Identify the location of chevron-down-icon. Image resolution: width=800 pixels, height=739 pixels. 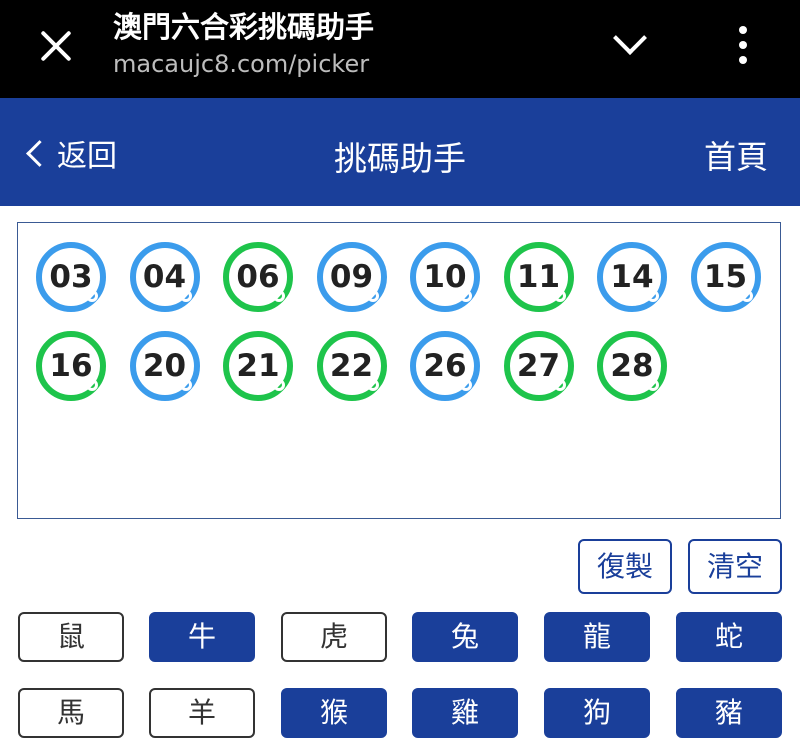
(631, 42).